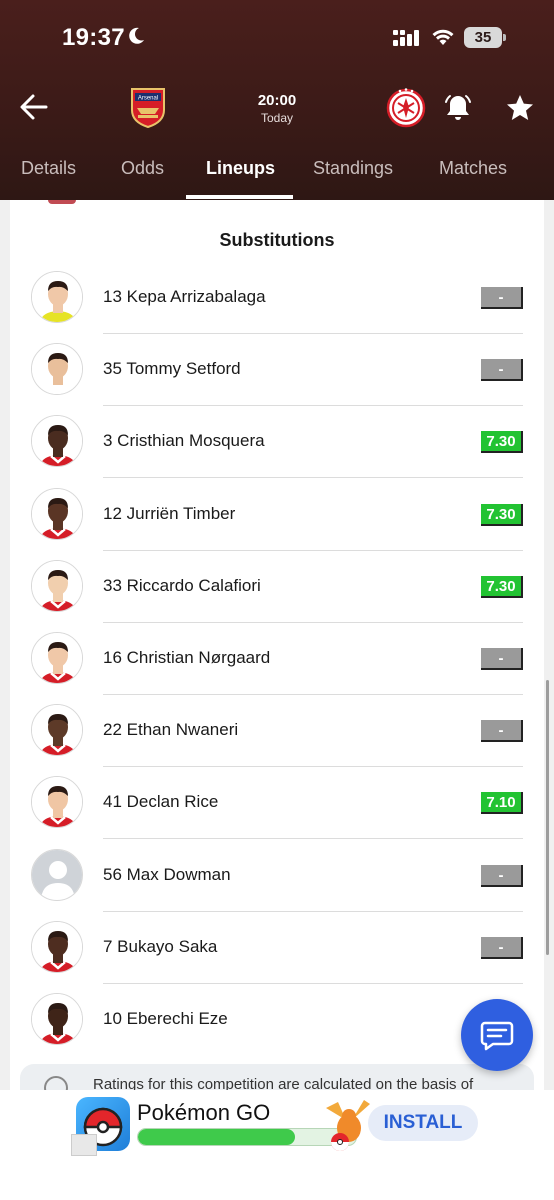 The height and width of the screenshot is (1200, 554). Describe the element at coordinates (203, 1113) in the screenshot. I see `ad-title: Pokémon GO` at that location.